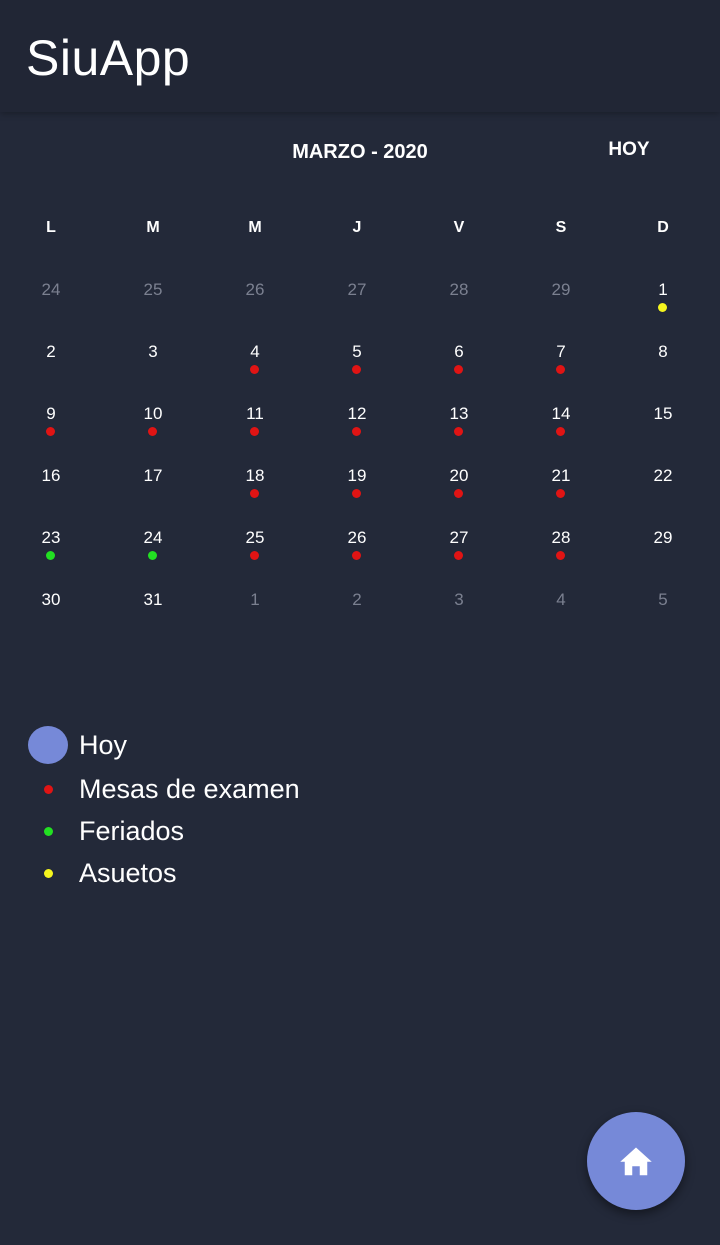 This screenshot has height=1245, width=720. Describe the element at coordinates (51, 537) in the screenshot. I see `day-number: 23` at that location.